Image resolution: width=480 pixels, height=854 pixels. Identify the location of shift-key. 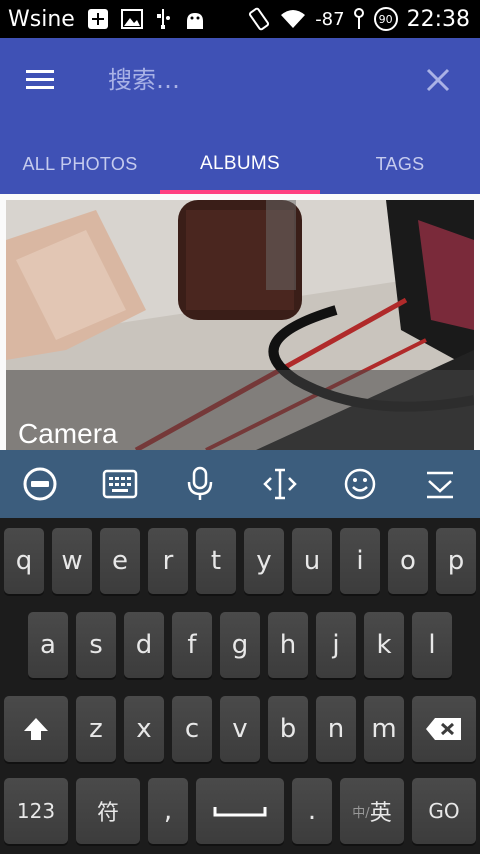
(36, 729).